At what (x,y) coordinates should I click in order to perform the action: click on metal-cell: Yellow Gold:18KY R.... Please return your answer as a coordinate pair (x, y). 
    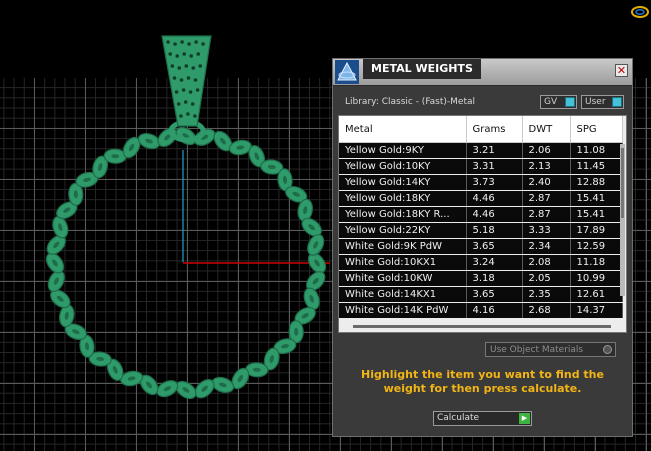
    Looking at the image, I should click on (403, 214).